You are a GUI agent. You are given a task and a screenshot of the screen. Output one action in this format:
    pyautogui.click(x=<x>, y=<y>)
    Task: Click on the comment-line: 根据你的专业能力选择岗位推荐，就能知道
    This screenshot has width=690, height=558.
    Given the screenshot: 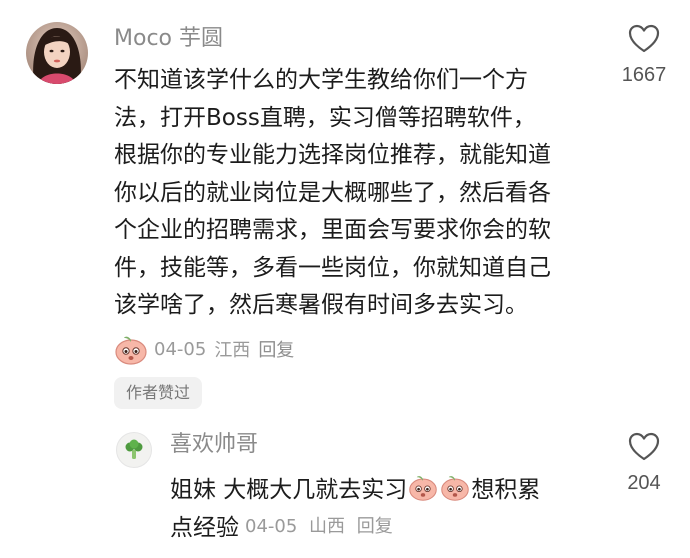 What is the action you would take?
    pyautogui.click(x=332, y=155)
    